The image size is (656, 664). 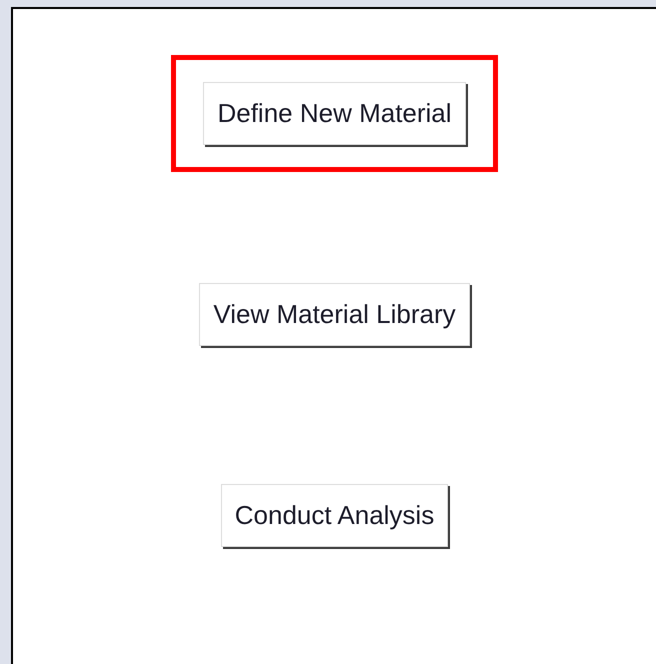 What do you see at coordinates (334, 113) in the screenshot?
I see `menu-button: Define New Material` at bounding box center [334, 113].